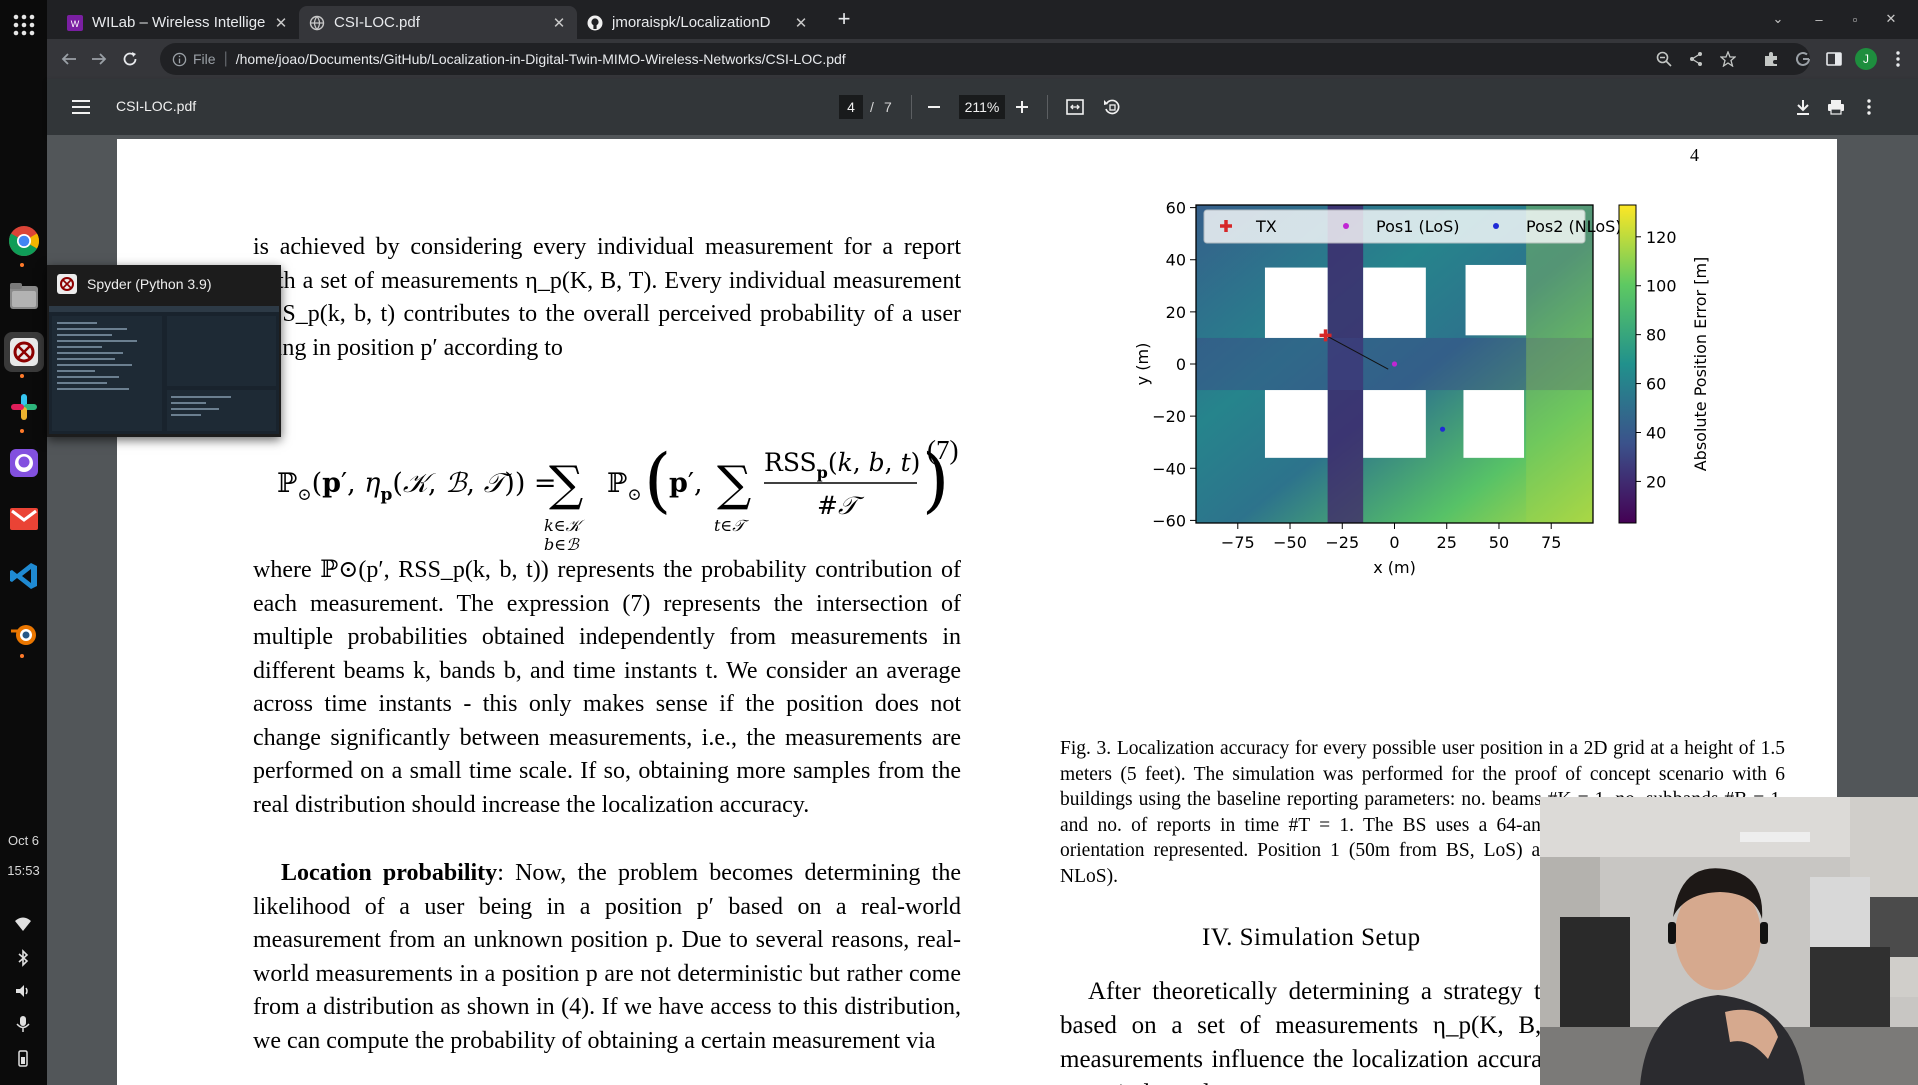 The image size is (1918, 1085). What do you see at coordinates (1169, 416) in the screenshot?
I see `y-tick-label: −20` at bounding box center [1169, 416].